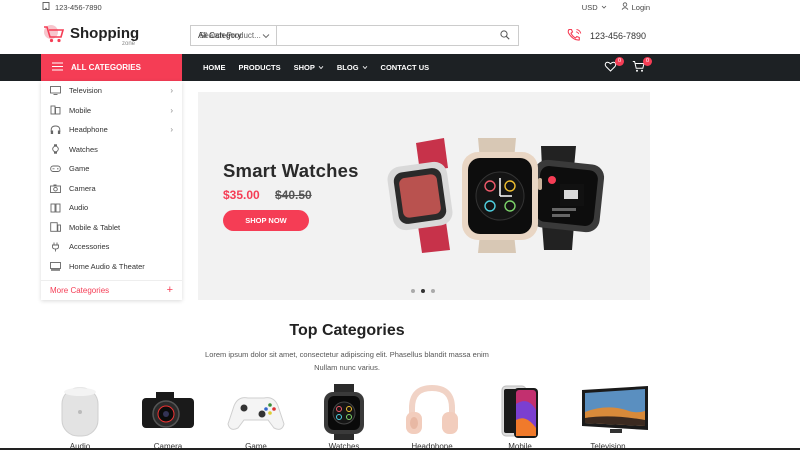 The height and width of the screenshot is (450, 800). I want to click on tv-icon, so click(55, 91).